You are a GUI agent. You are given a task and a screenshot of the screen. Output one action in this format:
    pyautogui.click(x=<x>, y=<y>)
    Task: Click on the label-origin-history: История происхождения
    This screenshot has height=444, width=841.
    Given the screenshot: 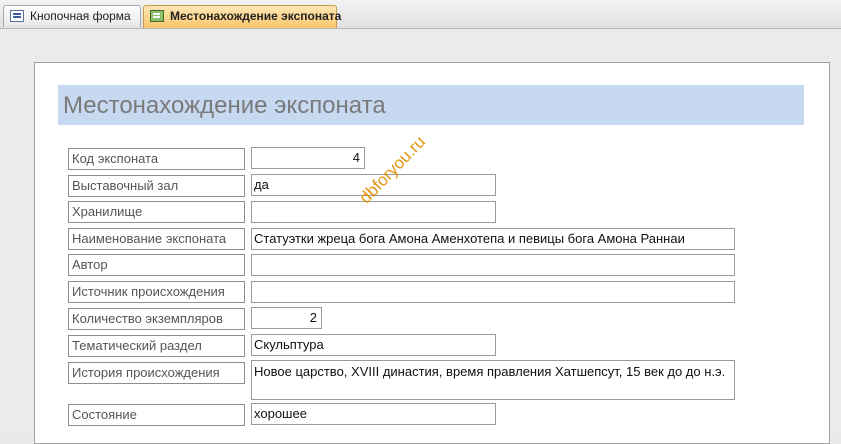 What is the action you would take?
    pyautogui.click(x=156, y=373)
    